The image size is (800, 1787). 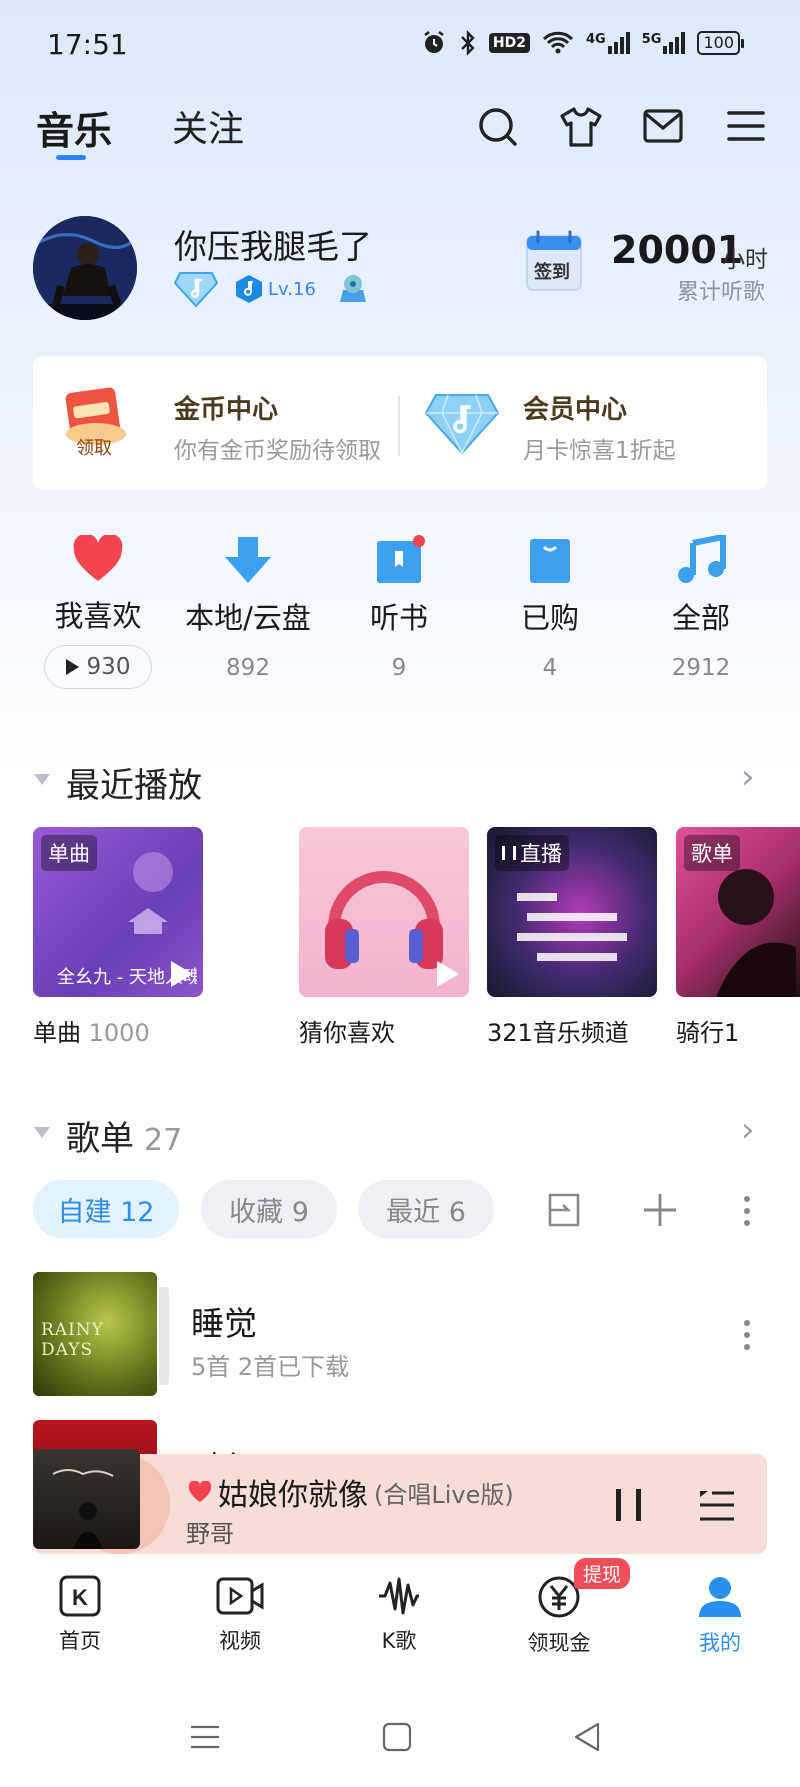 I want to click on tshirt-icon, so click(x=581, y=127).